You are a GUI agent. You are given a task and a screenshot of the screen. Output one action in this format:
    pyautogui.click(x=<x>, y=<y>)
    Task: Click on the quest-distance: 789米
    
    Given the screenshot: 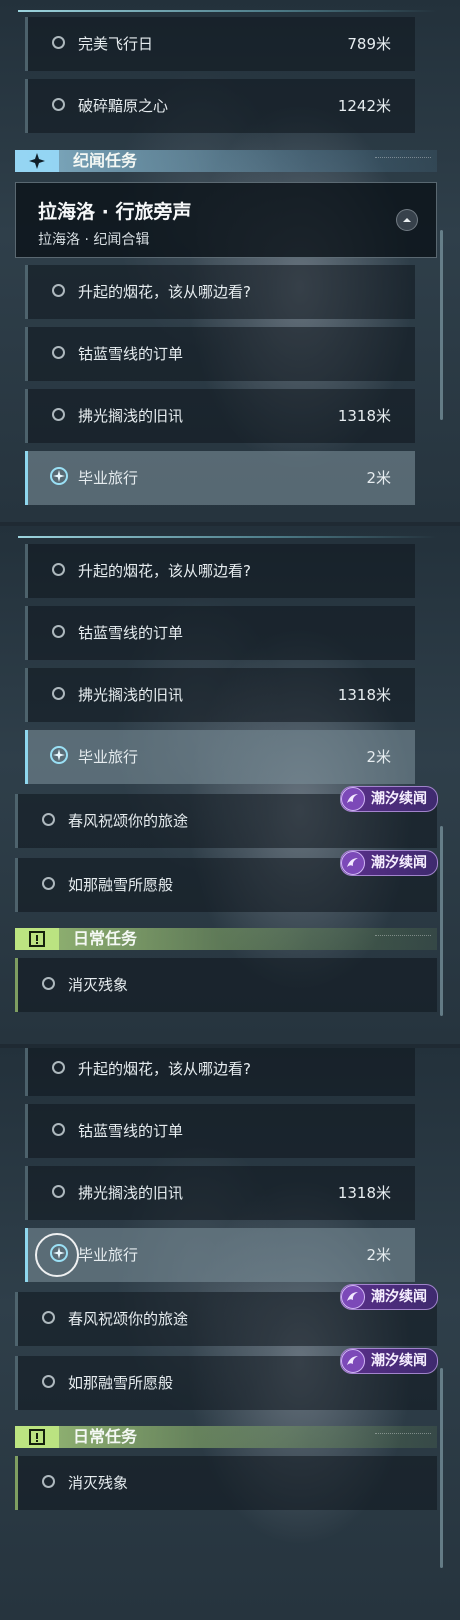 What is the action you would take?
    pyautogui.click(x=369, y=44)
    